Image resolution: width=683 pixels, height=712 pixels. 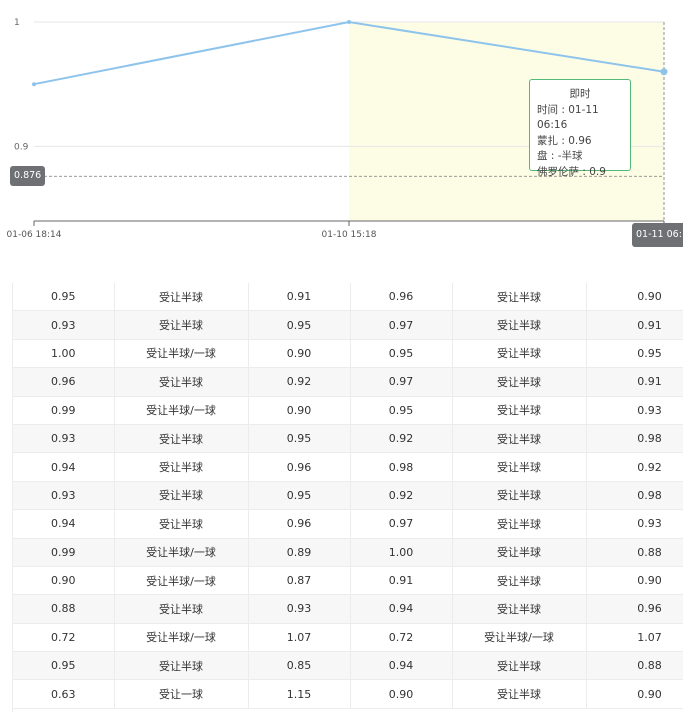 I want to click on tooltip-home-odds: 蒙扎 : 0.96, so click(x=564, y=140).